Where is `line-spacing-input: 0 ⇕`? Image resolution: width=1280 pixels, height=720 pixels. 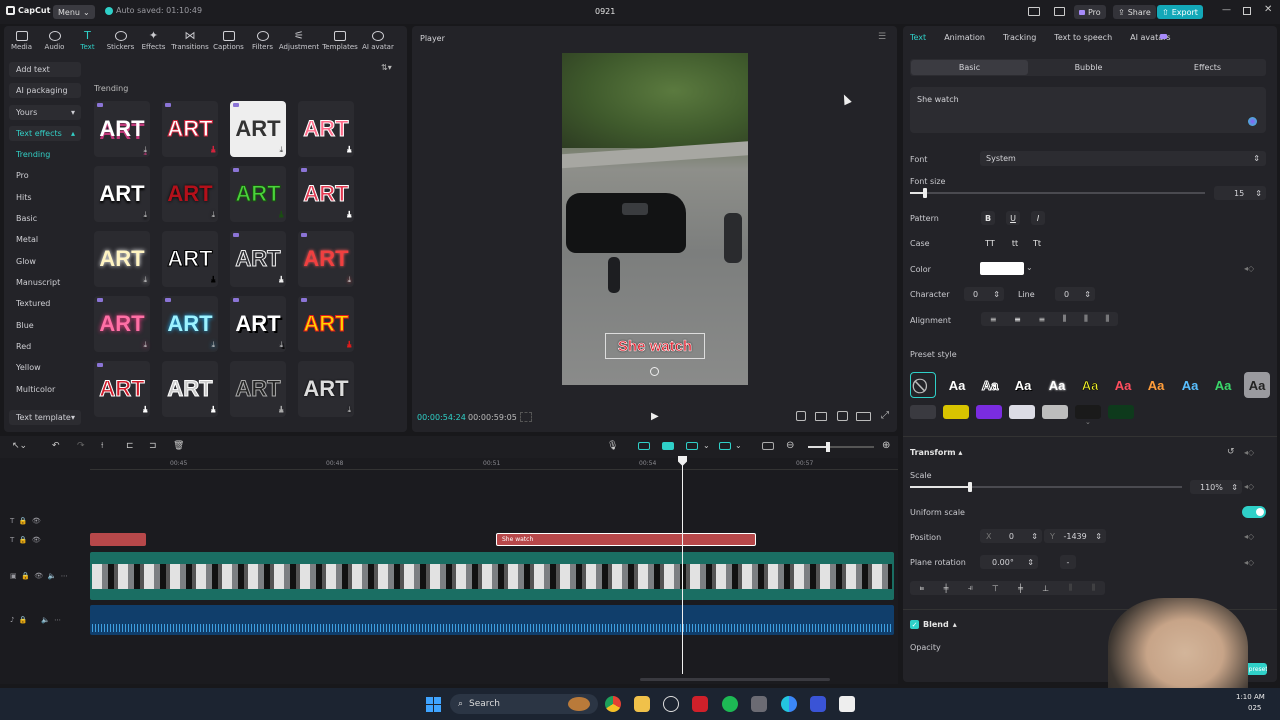
line-spacing-input: 0 ⇕ is located at coordinates (1075, 294).